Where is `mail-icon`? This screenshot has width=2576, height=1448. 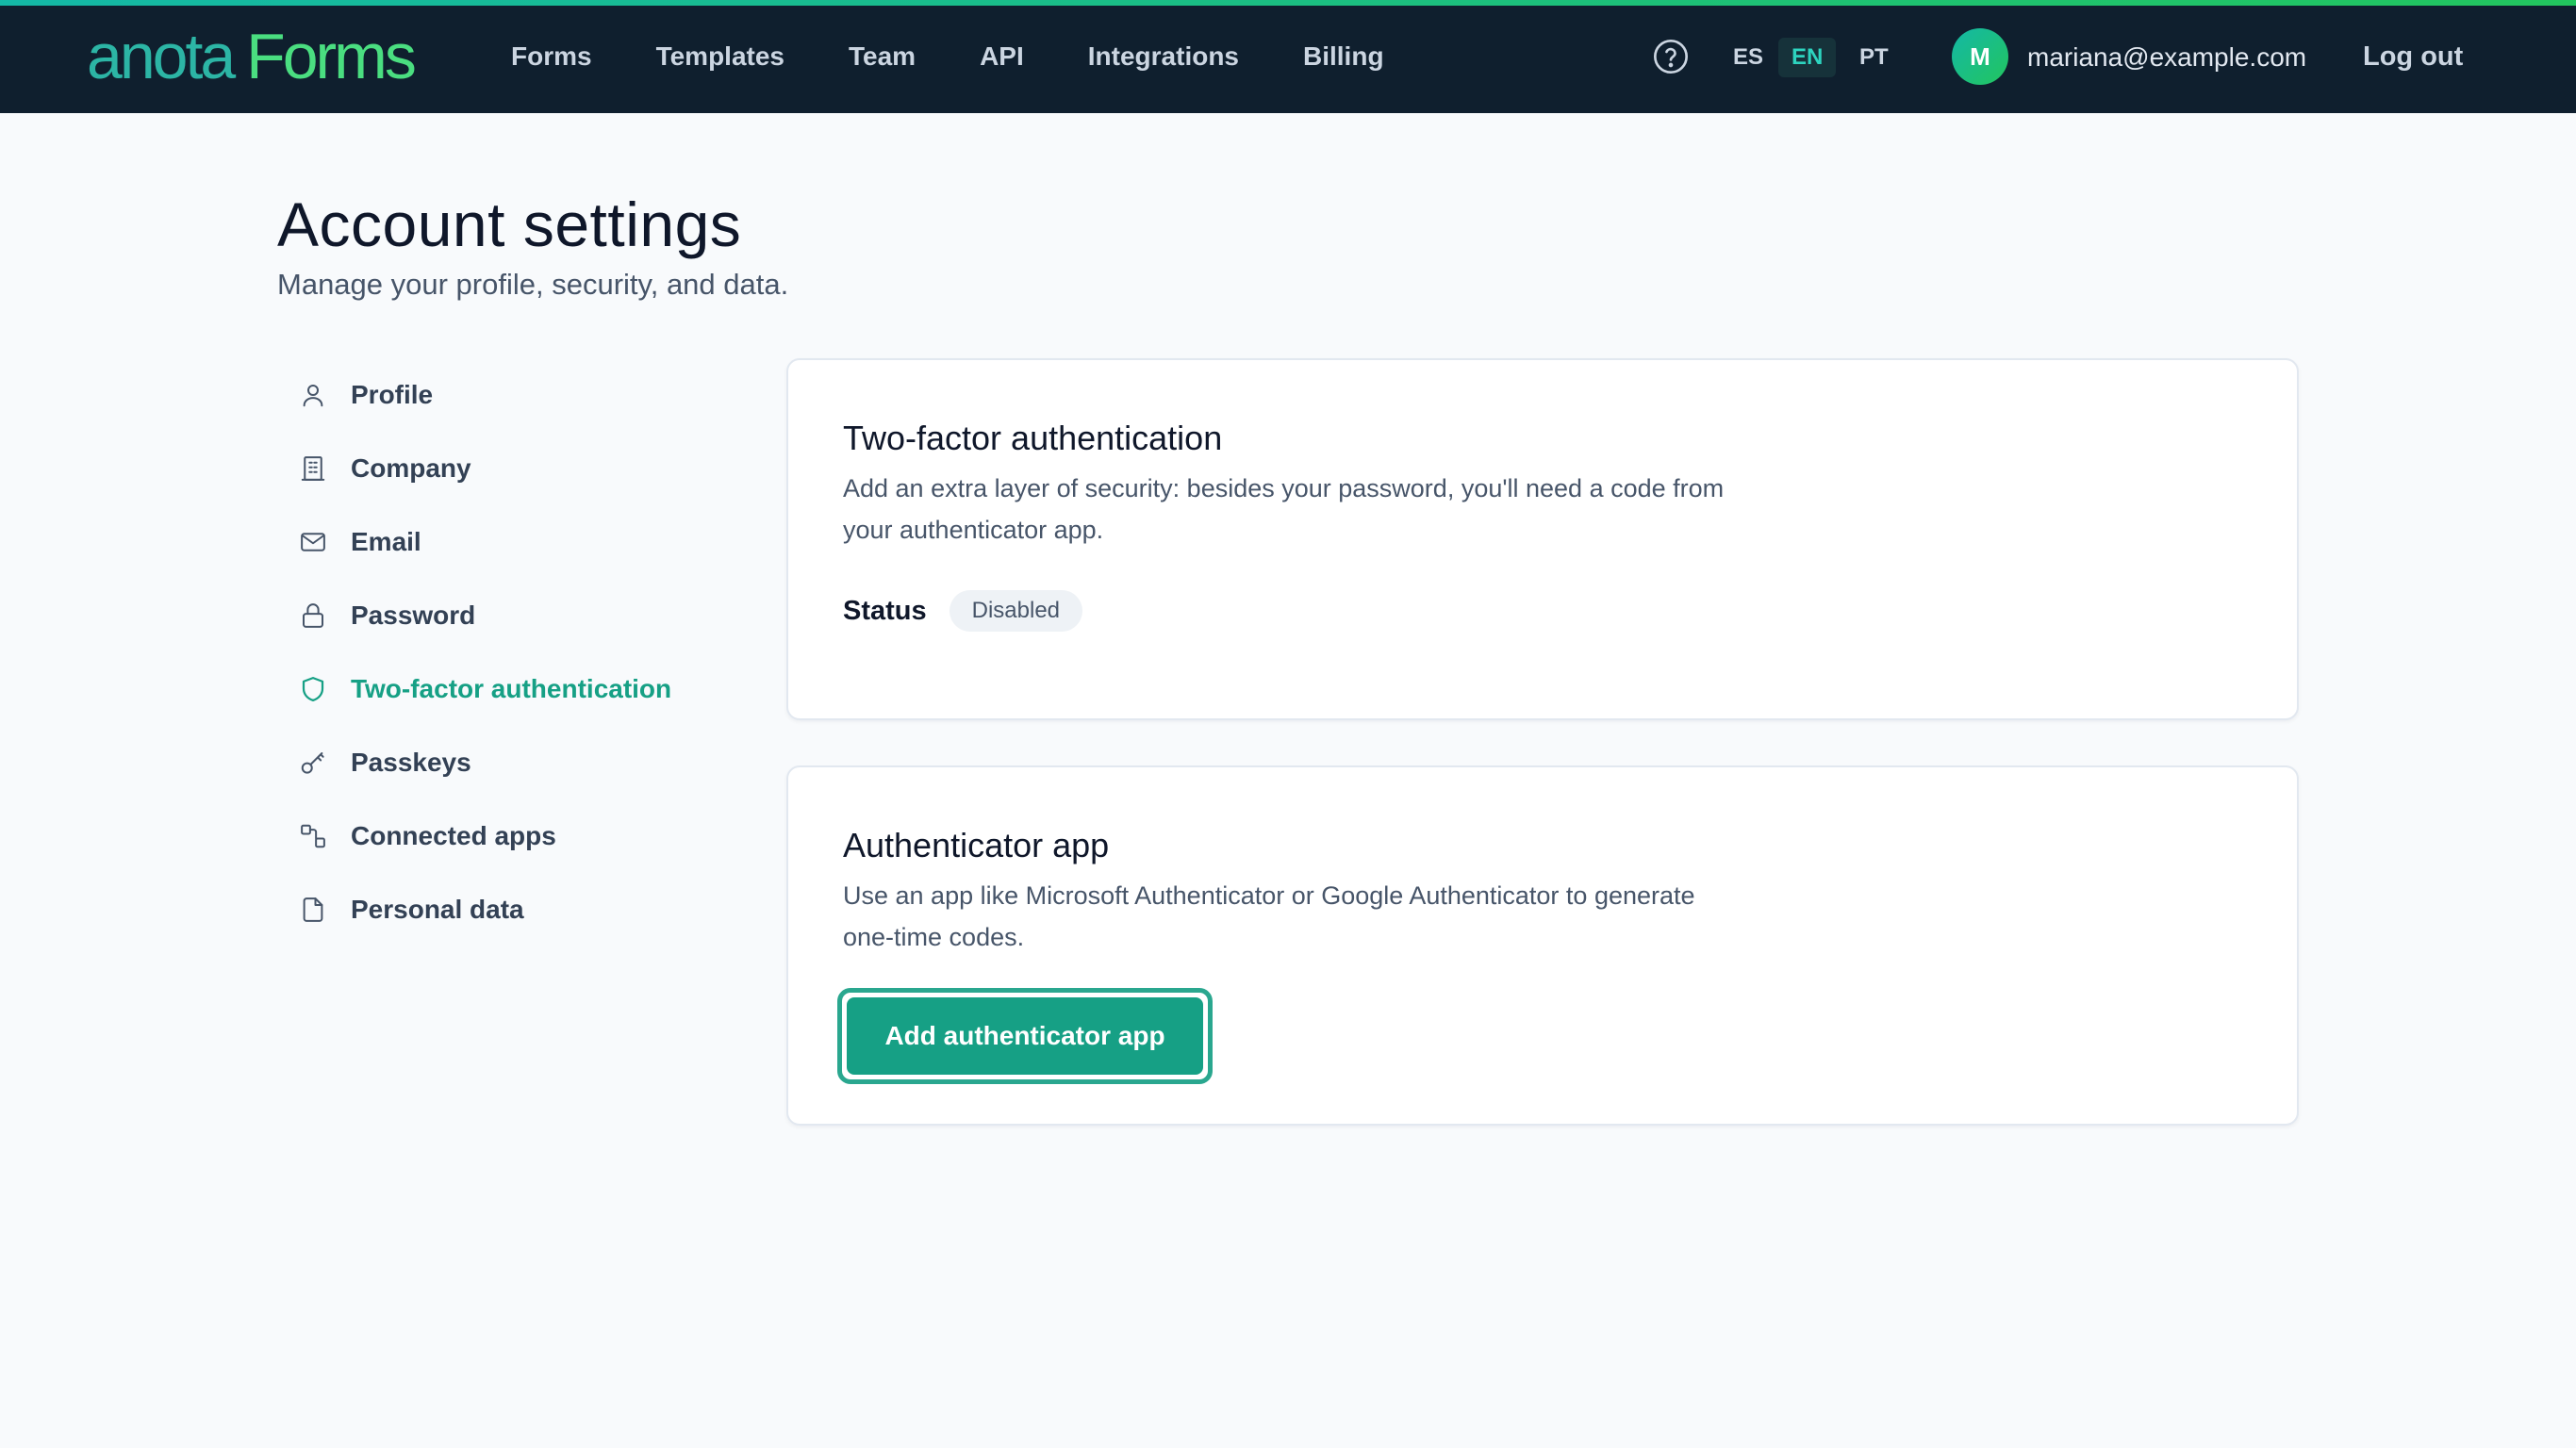 mail-icon is located at coordinates (313, 542).